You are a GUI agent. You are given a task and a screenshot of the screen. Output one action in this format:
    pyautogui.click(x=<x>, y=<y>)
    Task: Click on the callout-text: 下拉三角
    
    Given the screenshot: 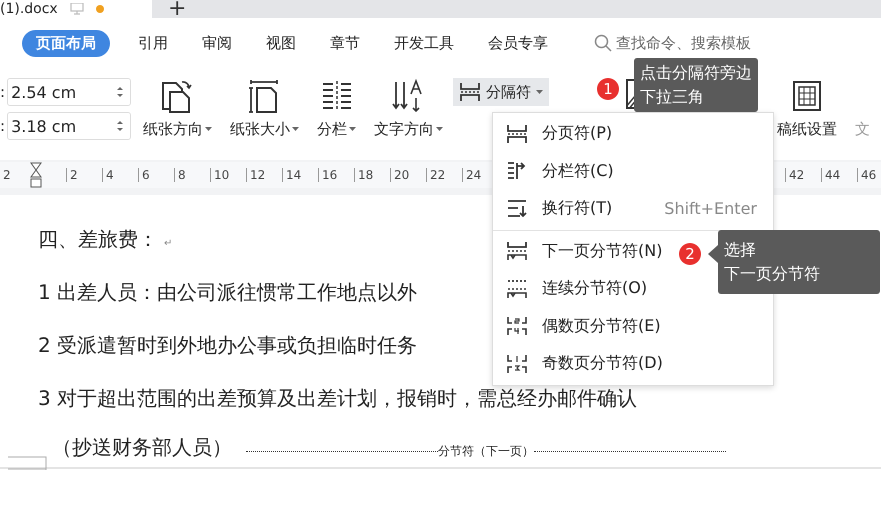 What is the action you would take?
    pyautogui.click(x=672, y=97)
    